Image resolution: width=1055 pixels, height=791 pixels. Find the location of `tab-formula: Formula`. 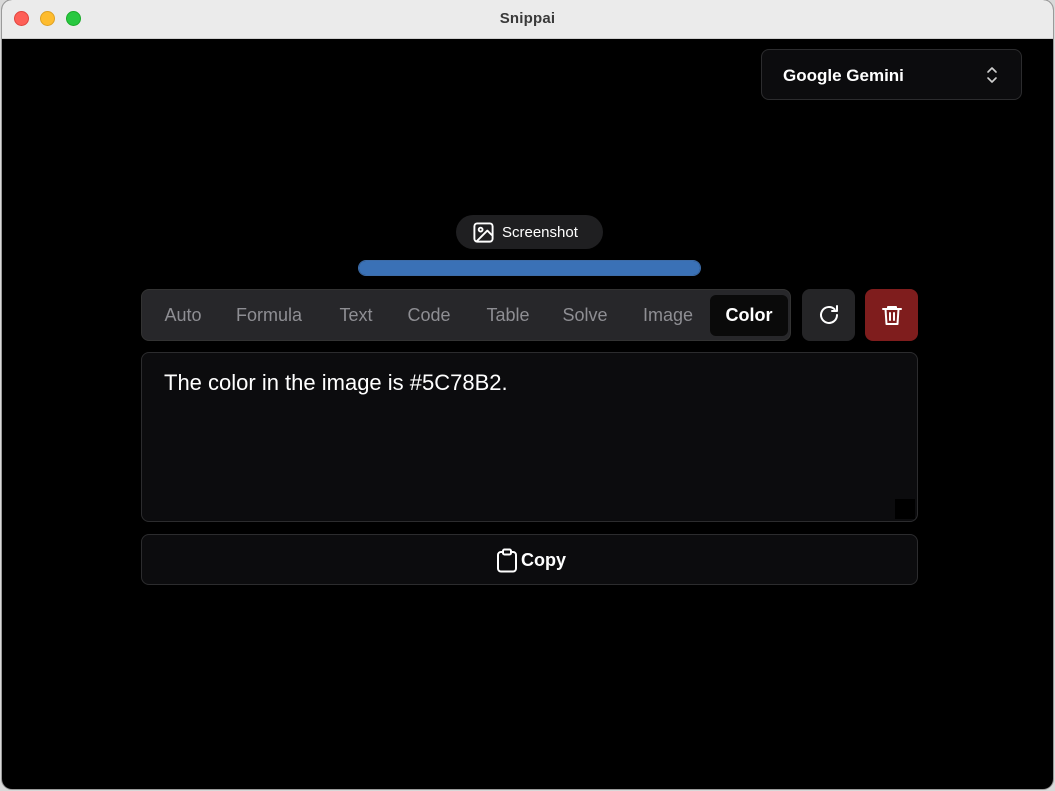

tab-formula: Formula is located at coordinates (269, 315).